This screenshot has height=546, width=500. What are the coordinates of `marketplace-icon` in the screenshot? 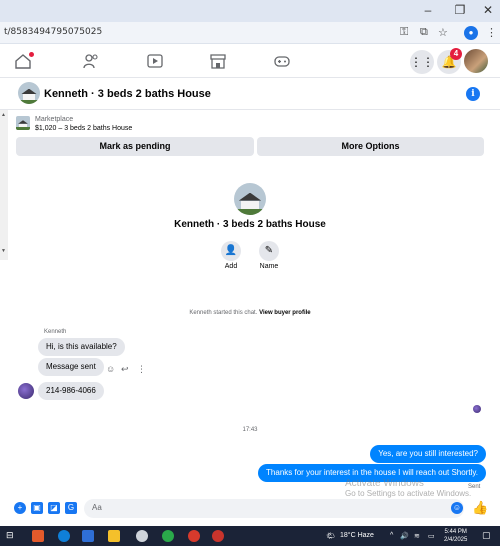 It's located at (218, 61).